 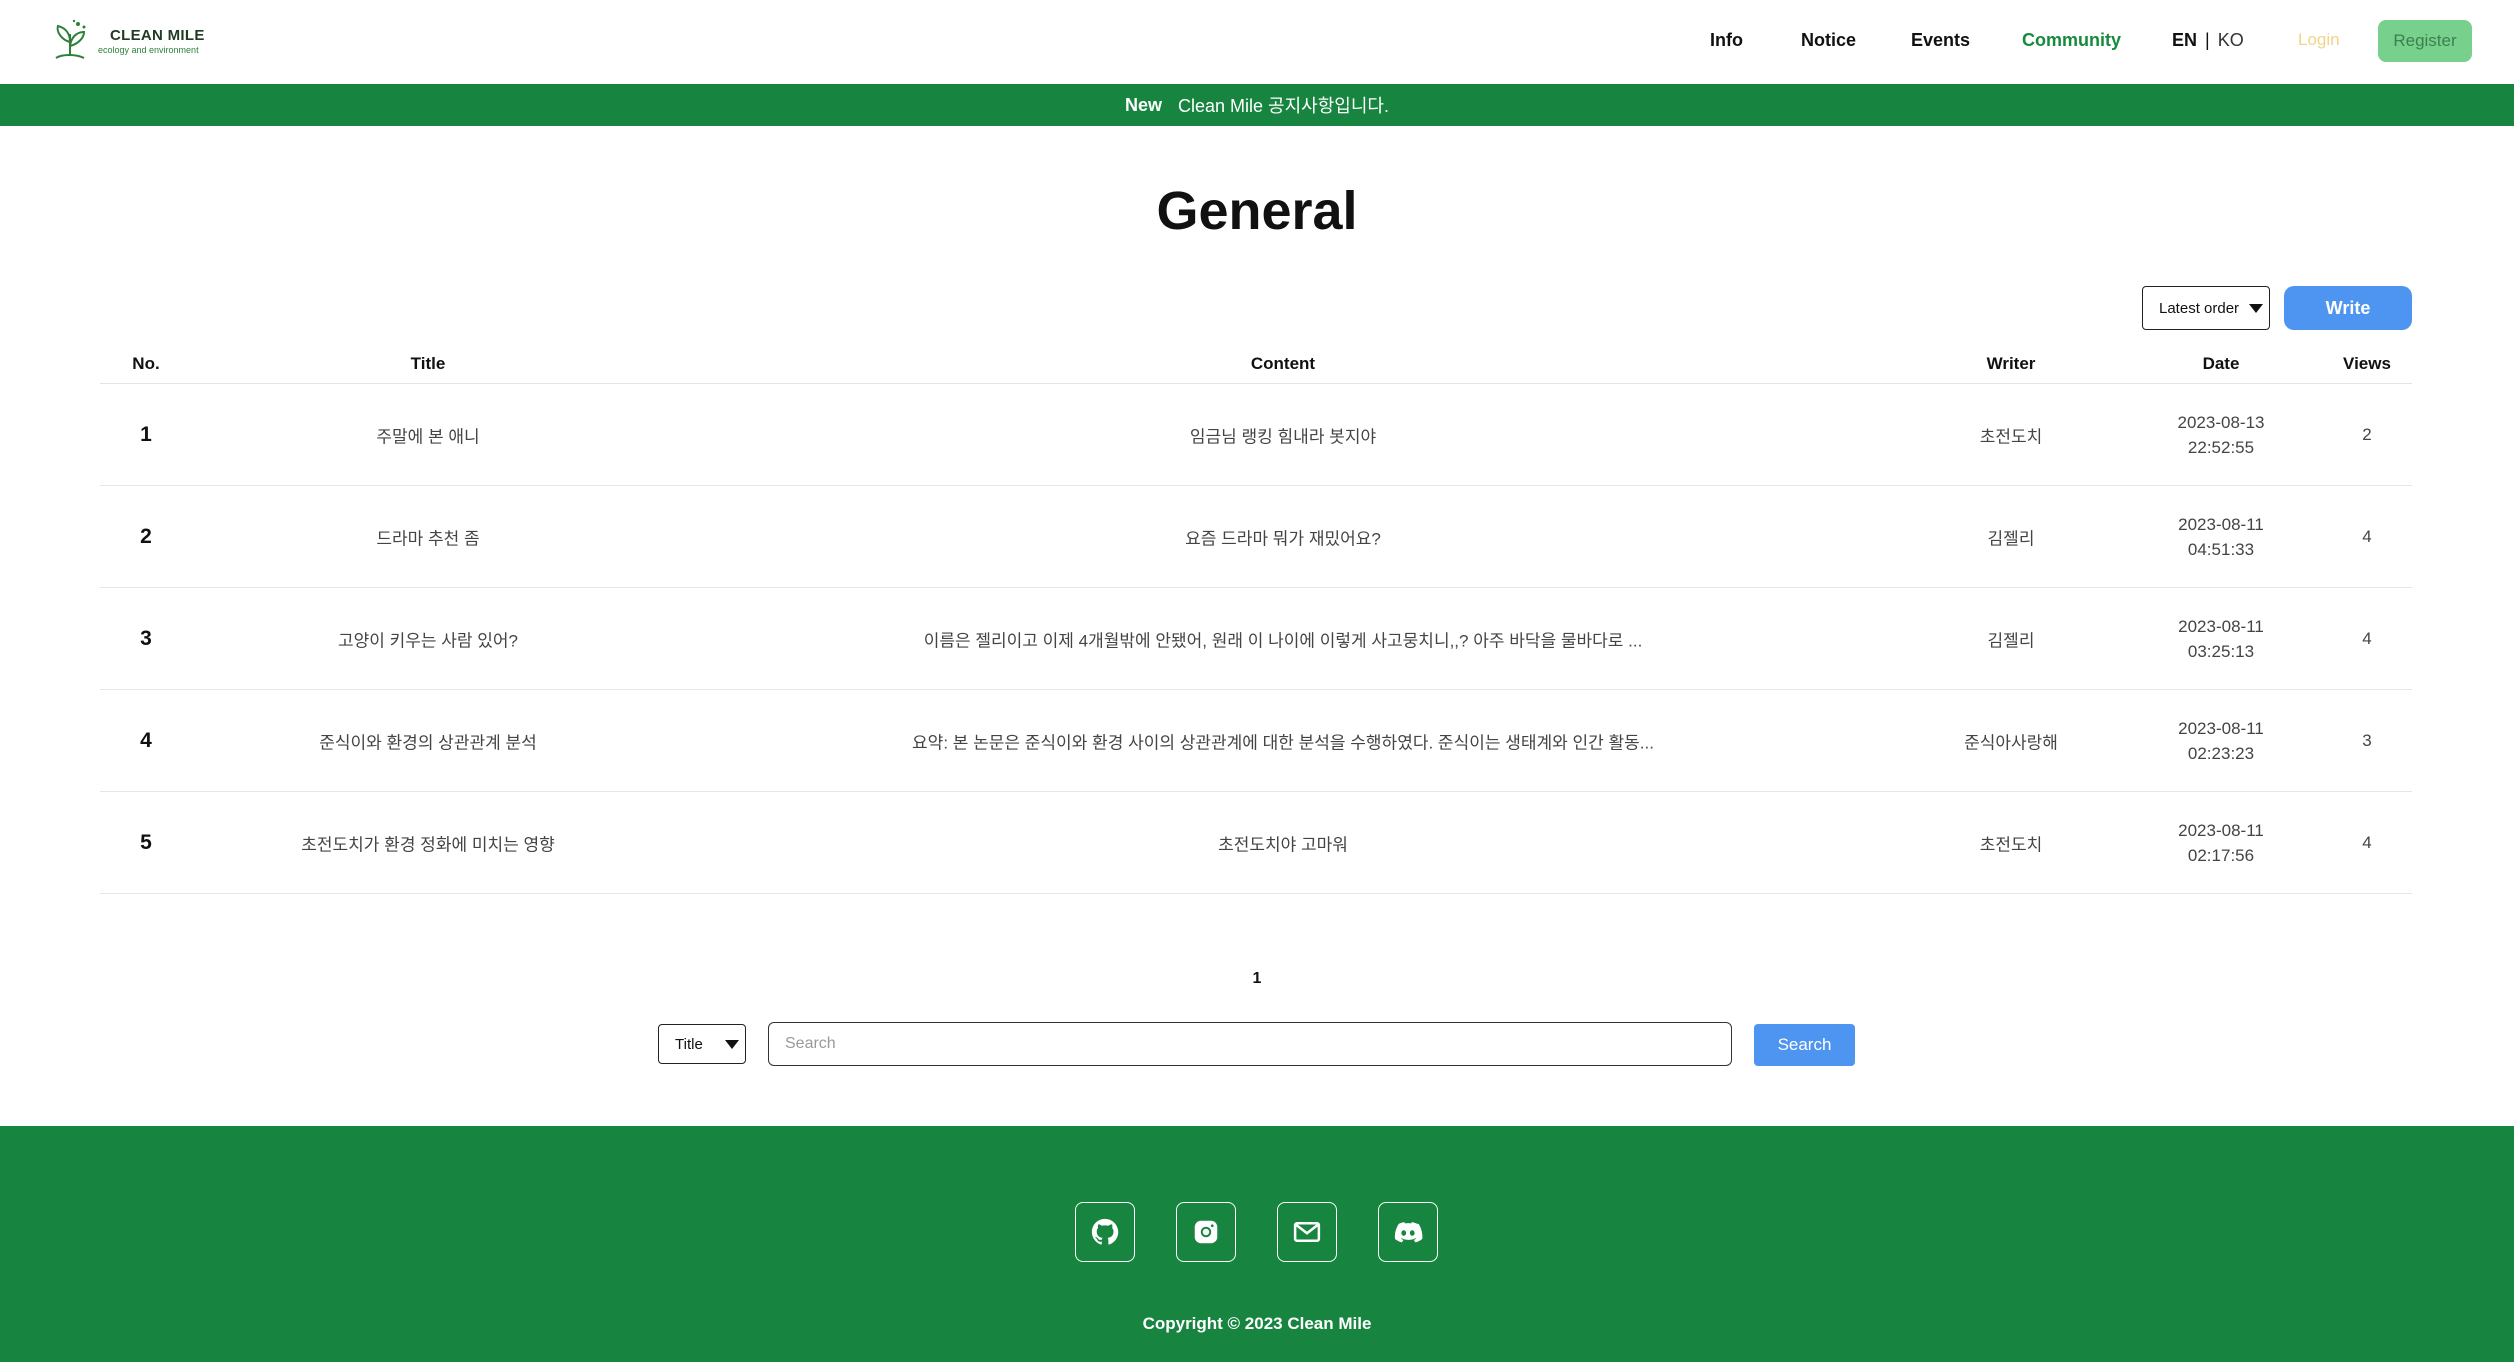 What do you see at coordinates (2221, 447) in the screenshot?
I see `row-date-time: 22:52:55` at bounding box center [2221, 447].